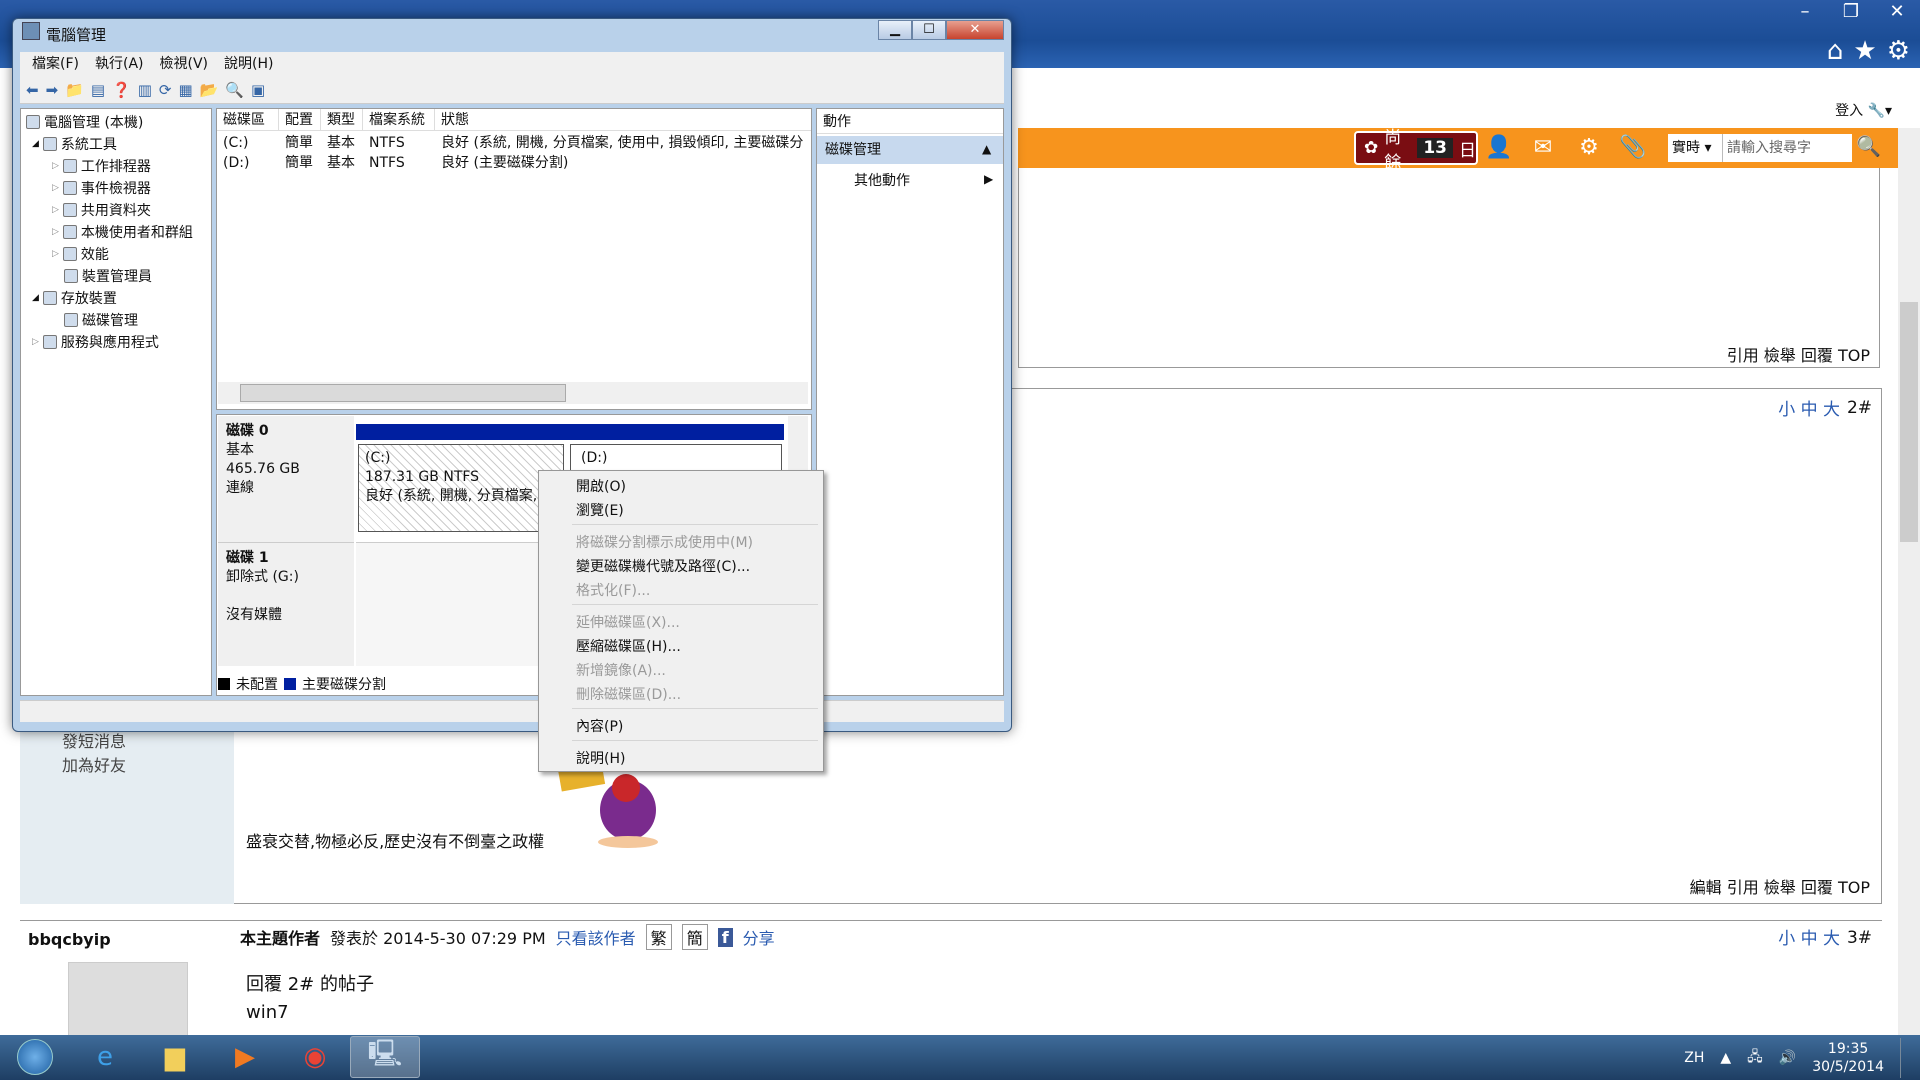 Image resolution: width=1920 pixels, height=1080 pixels. Describe the element at coordinates (1787, 1058) in the screenshot. I see `volume-icon: 🔊` at that location.